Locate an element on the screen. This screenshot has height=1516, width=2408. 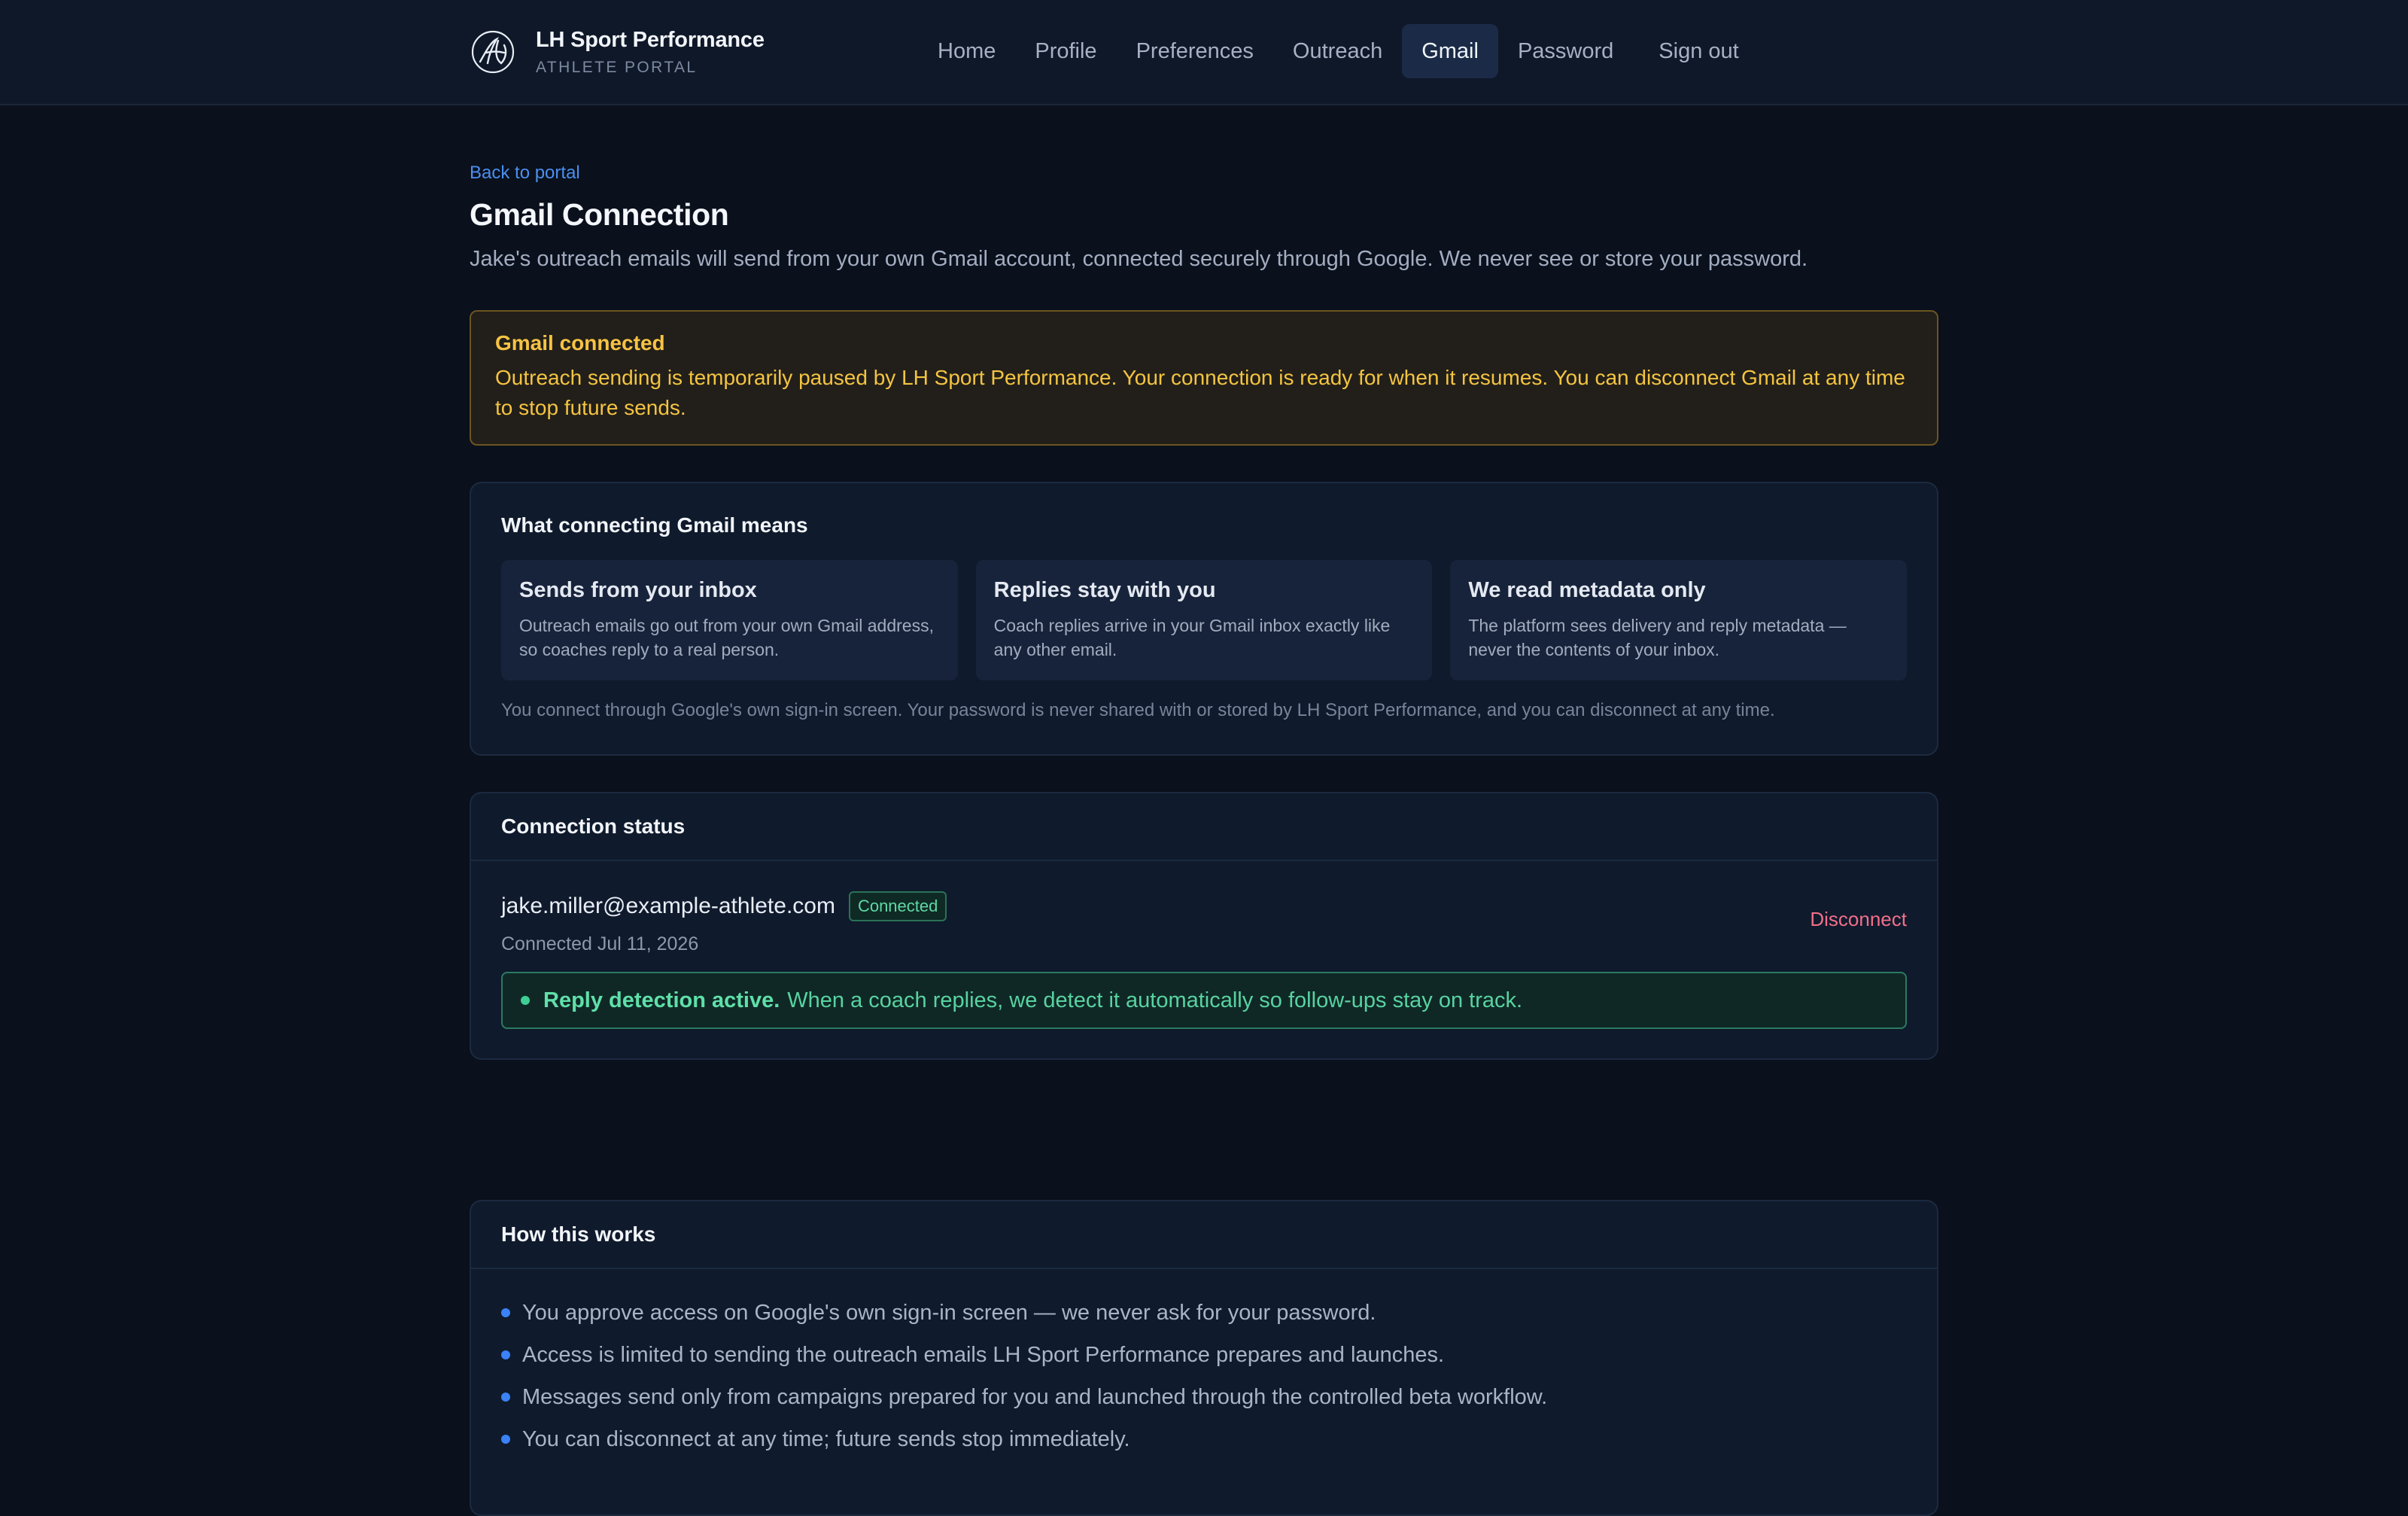
feature-title: Sends from your inbox is located at coordinates (638, 590).